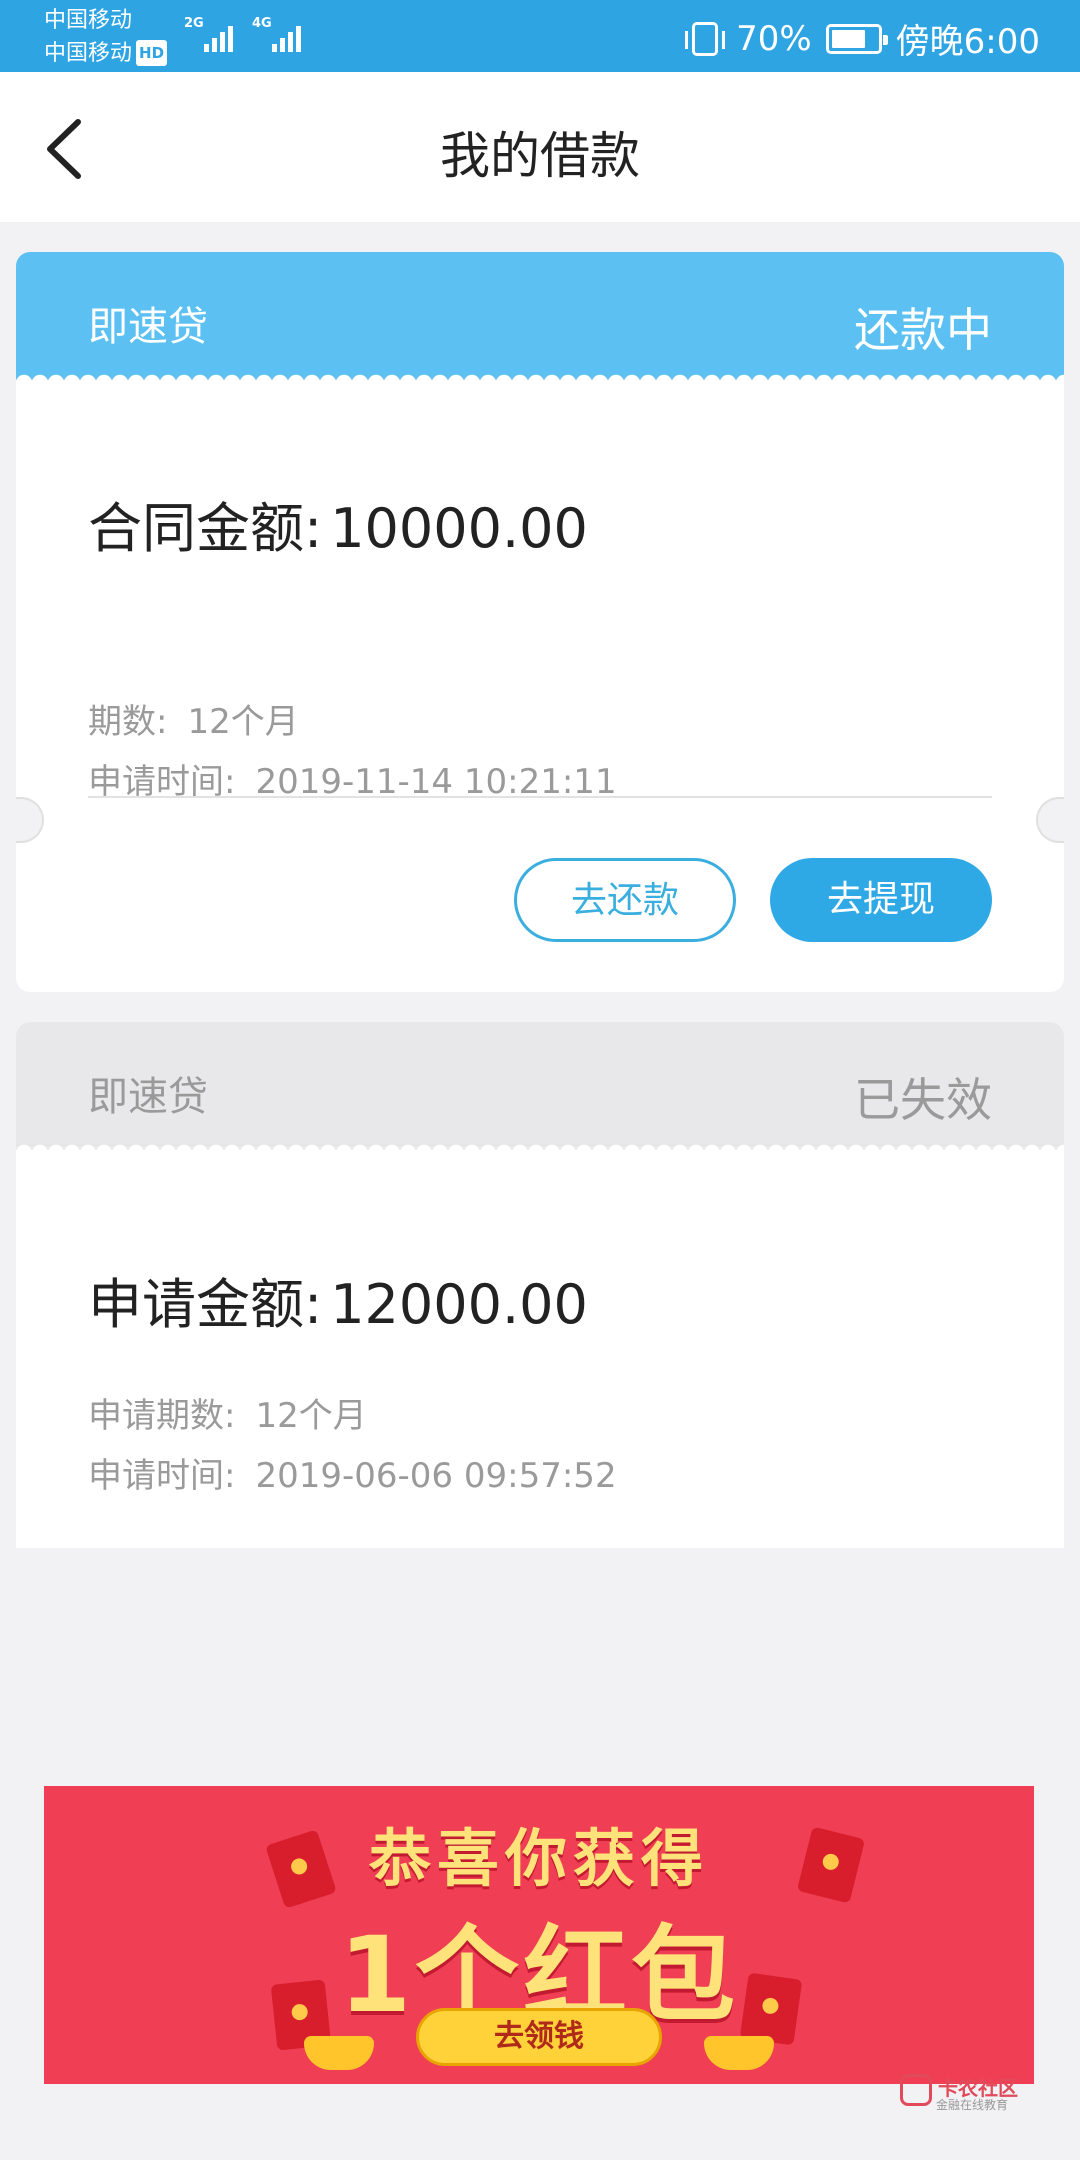  What do you see at coordinates (162, 1416) in the screenshot?
I see `apply-term-label: 申请期数:` at bounding box center [162, 1416].